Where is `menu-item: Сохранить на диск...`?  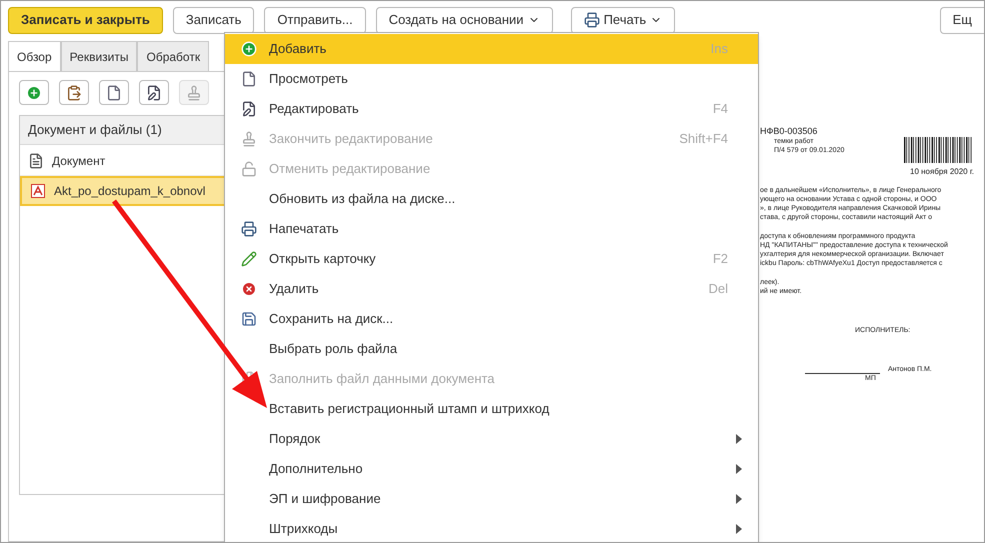 menu-item: Сохранить на диск... is located at coordinates (491, 319).